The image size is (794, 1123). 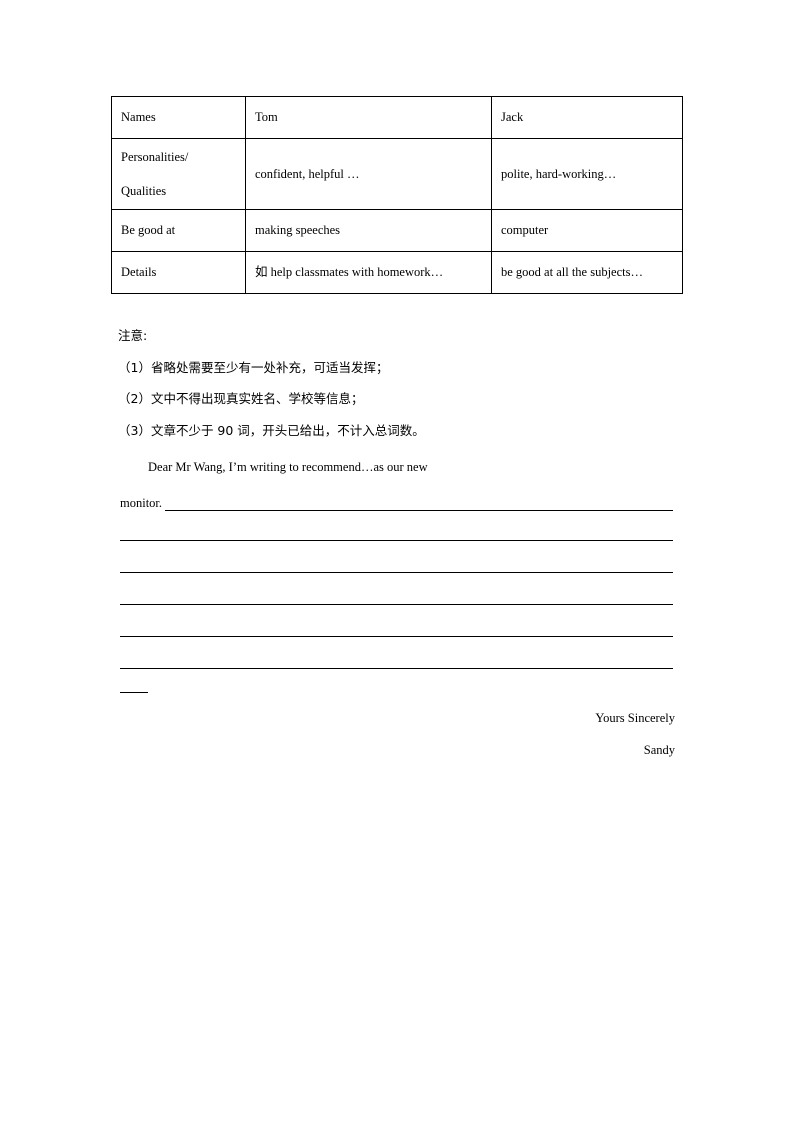 What do you see at coordinates (134, 692) in the screenshot?
I see `writing-line-stub` at bounding box center [134, 692].